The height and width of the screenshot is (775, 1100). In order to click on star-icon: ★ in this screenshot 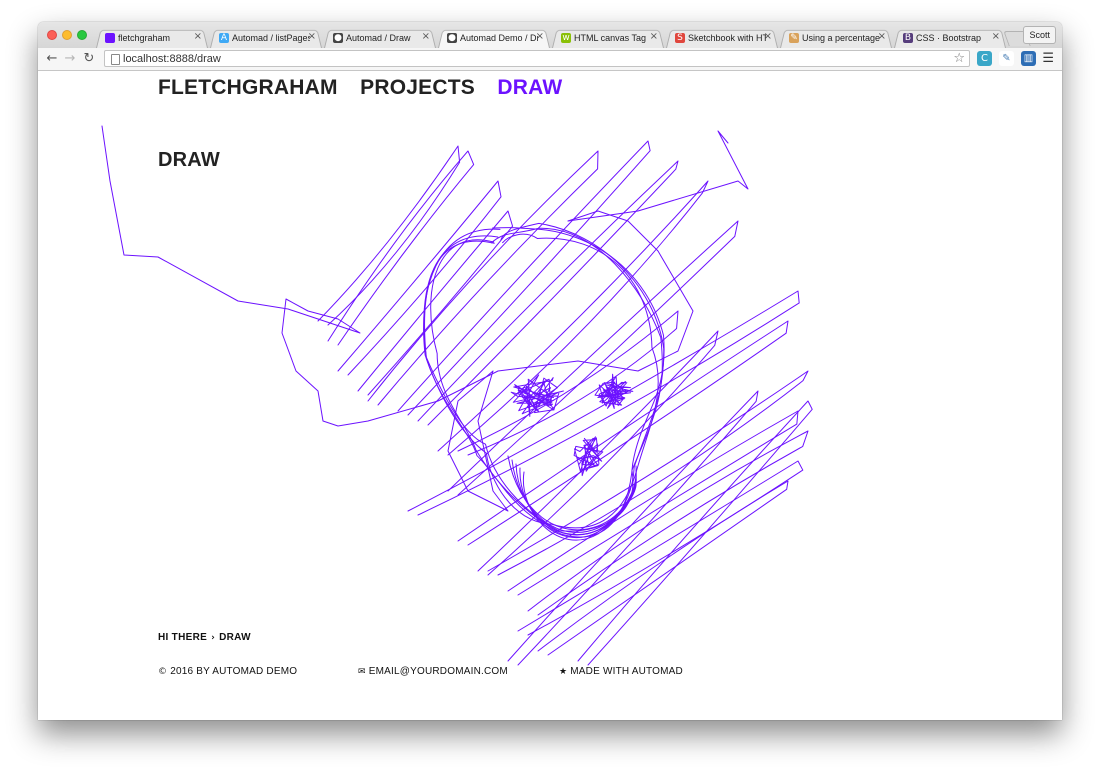, I will do `click(563, 672)`.